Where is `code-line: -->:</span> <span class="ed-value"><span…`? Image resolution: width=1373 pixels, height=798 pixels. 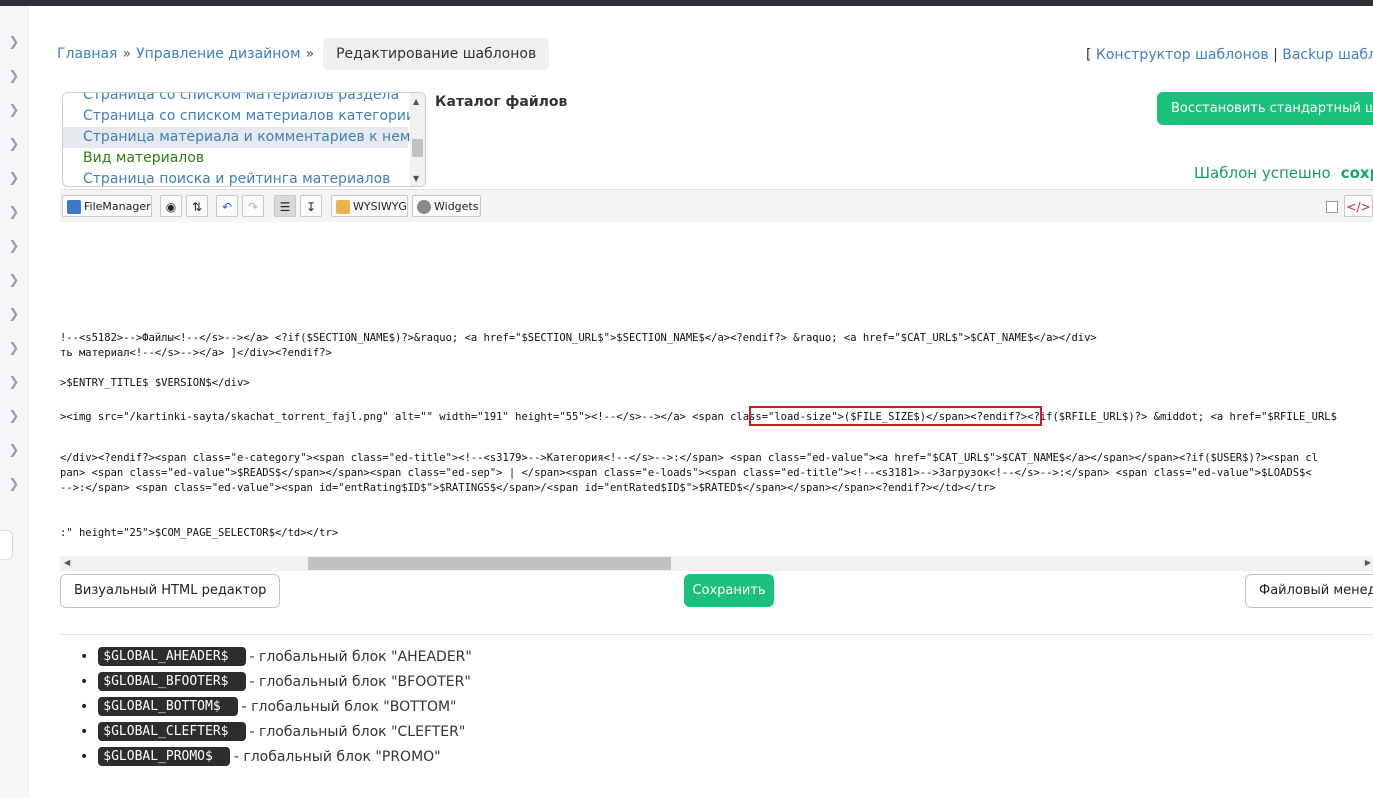
code-line: -->:</span> <span class="ed-value"><span… is located at coordinates (528, 488).